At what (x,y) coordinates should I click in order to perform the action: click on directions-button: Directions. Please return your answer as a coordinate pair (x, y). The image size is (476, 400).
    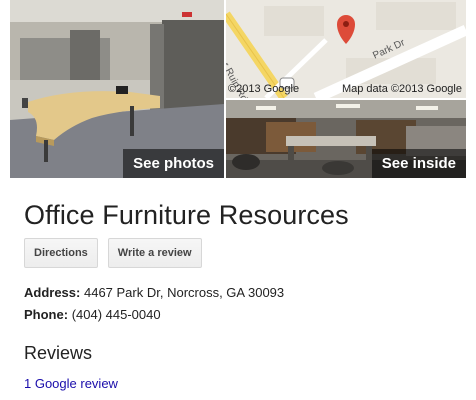
    Looking at the image, I should click on (61, 253).